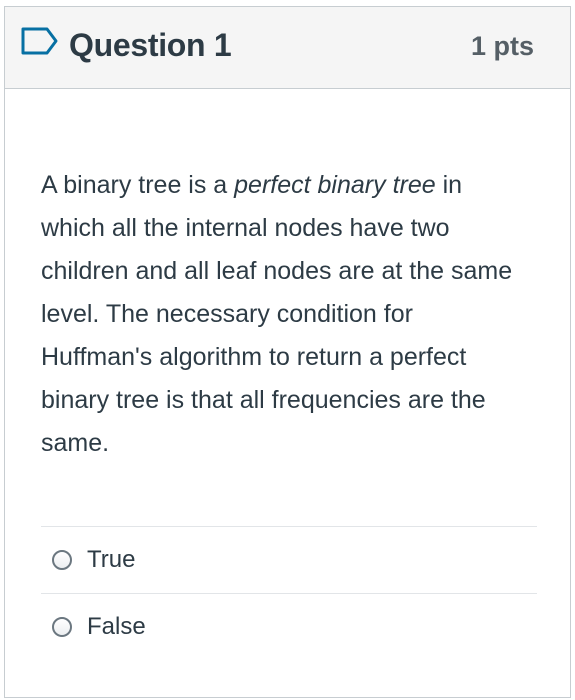 This screenshot has height=700, width=575. I want to click on question-points: 1 pts, so click(502, 46).